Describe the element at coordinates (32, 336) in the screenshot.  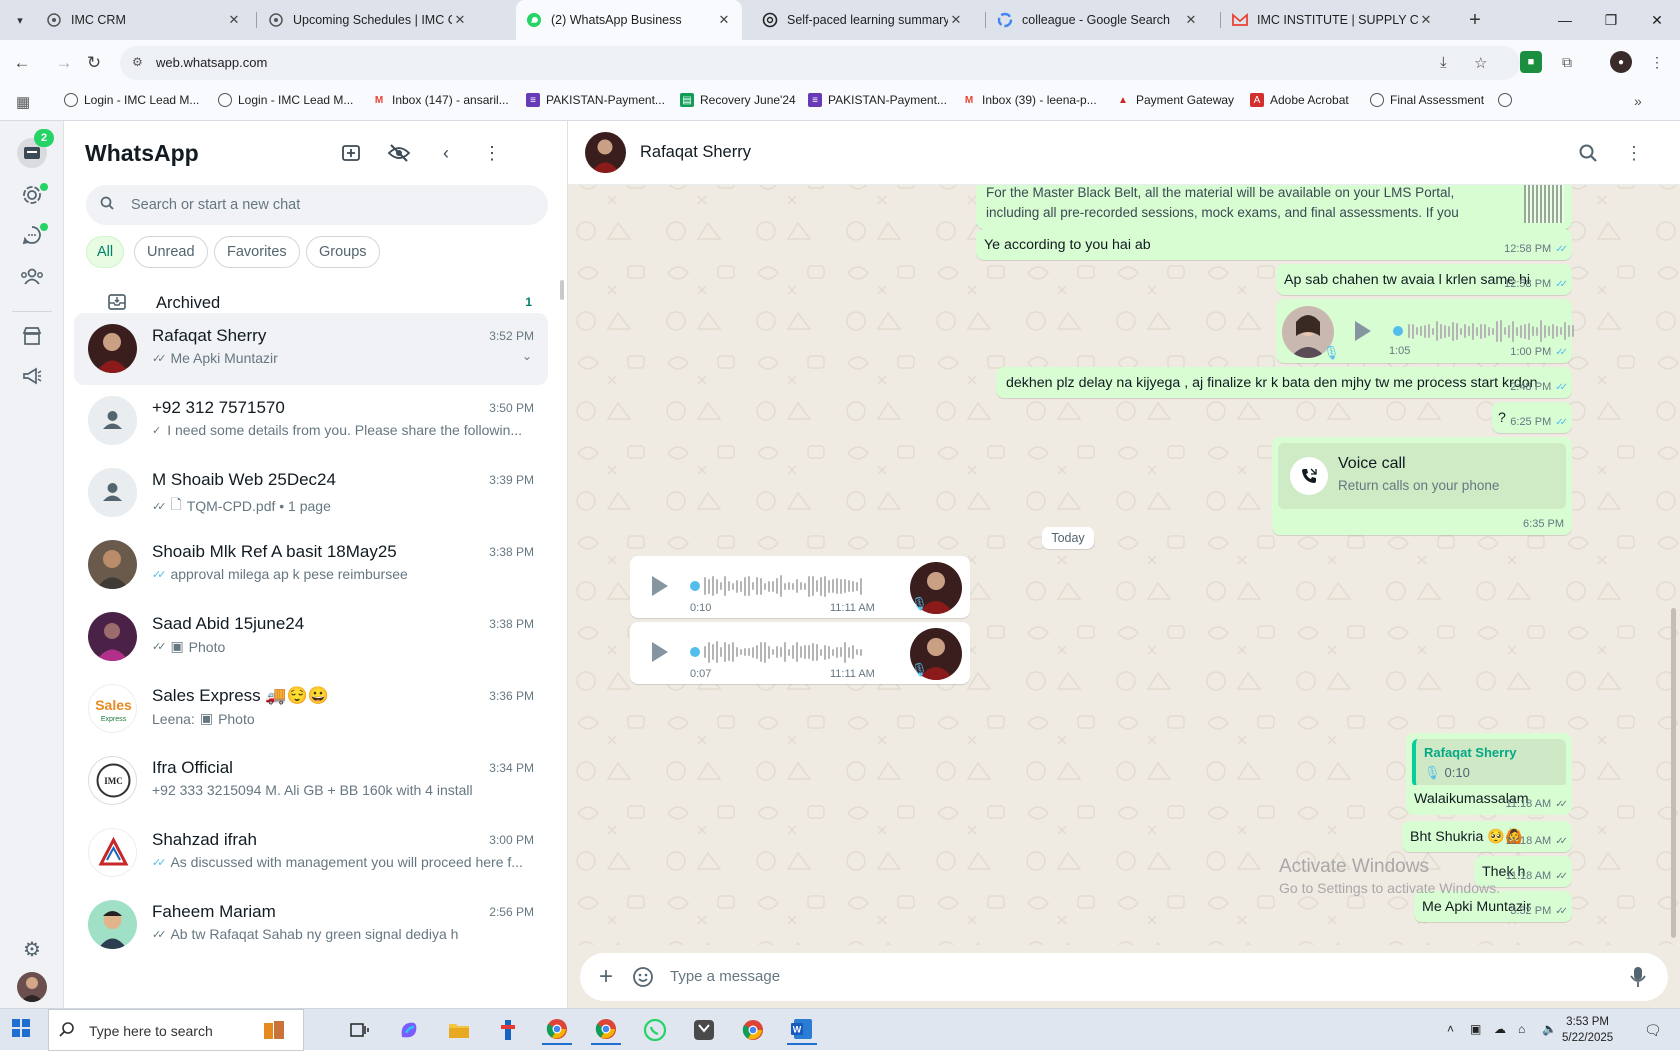
I see `catalog-store-icon` at that location.